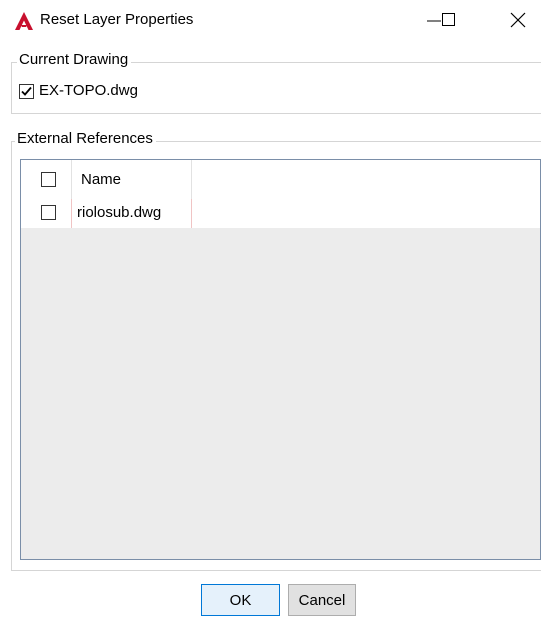  Describe the element at coordinates (85, 138) in the screenshot. I see `external-references-legend: External References` at that location.